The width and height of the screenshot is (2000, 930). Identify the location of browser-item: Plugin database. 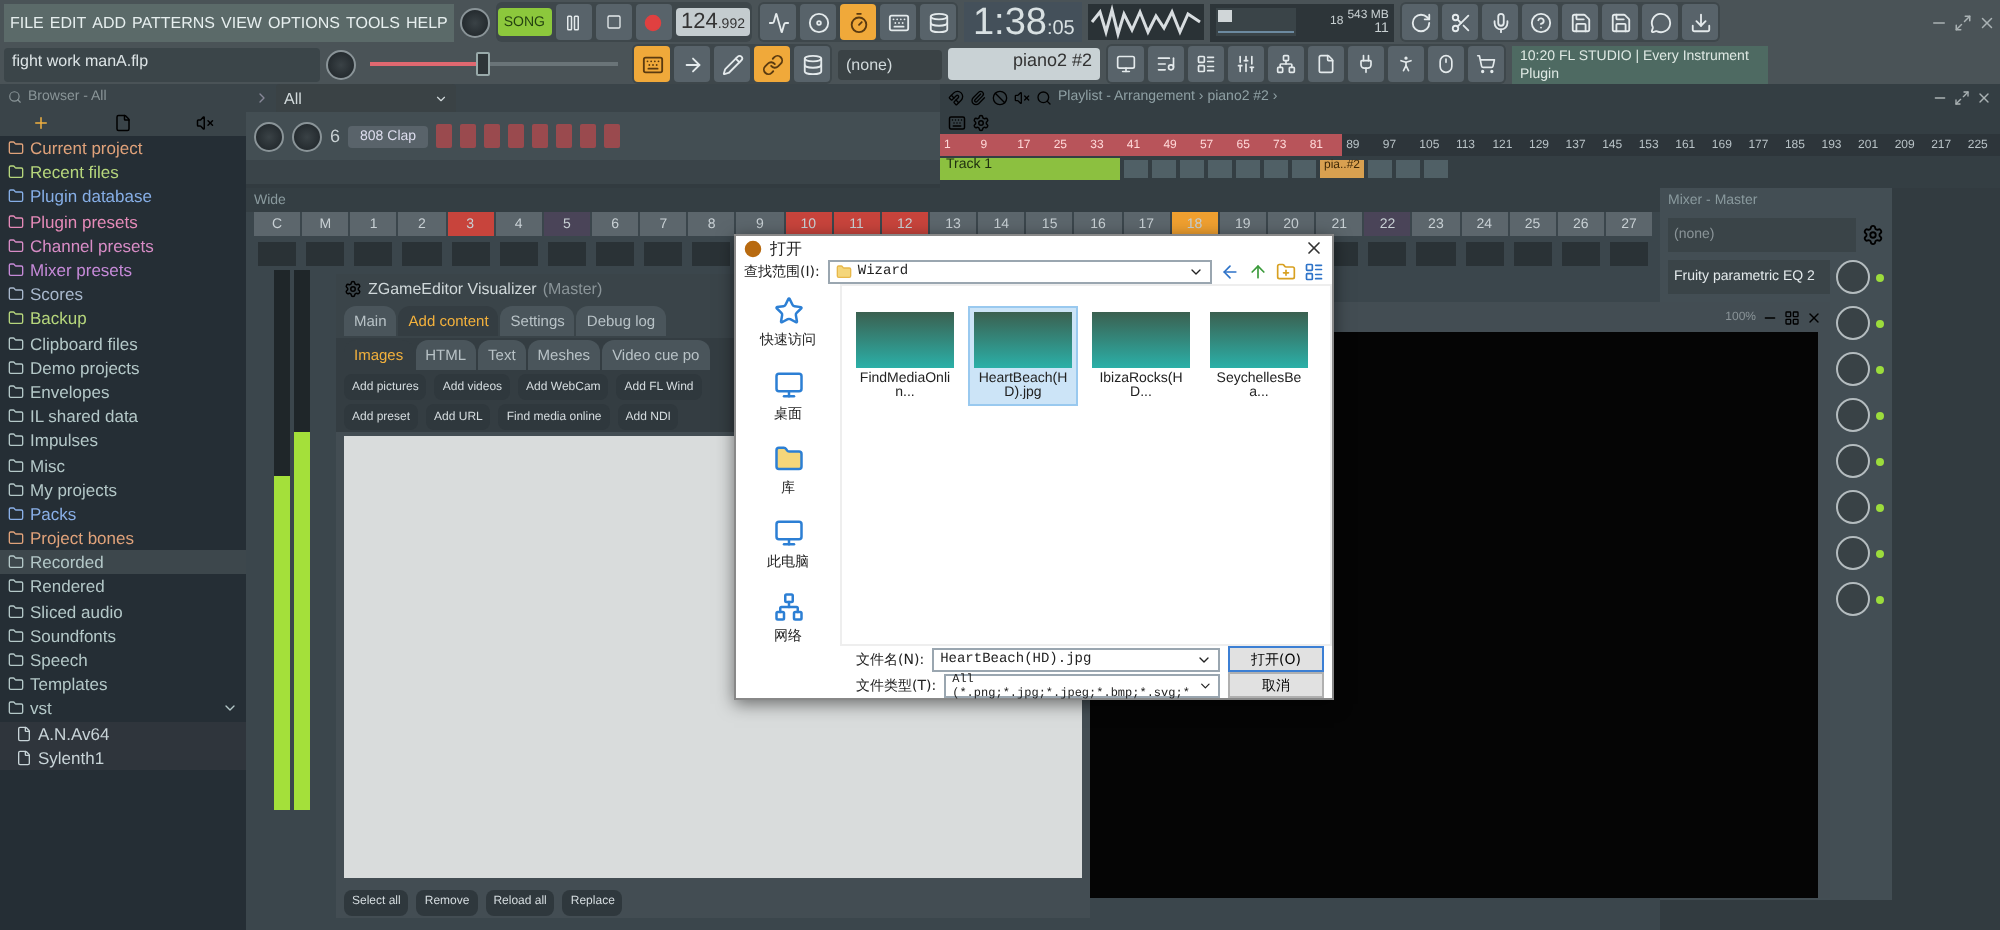
(123, 197).